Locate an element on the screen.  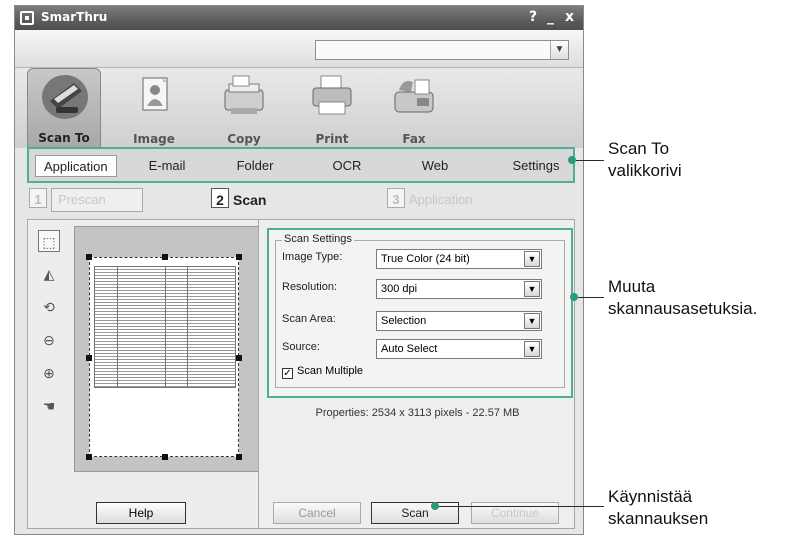
callout-settings: Muuta skannausasetuksia. is located at coordinates (682, 298).